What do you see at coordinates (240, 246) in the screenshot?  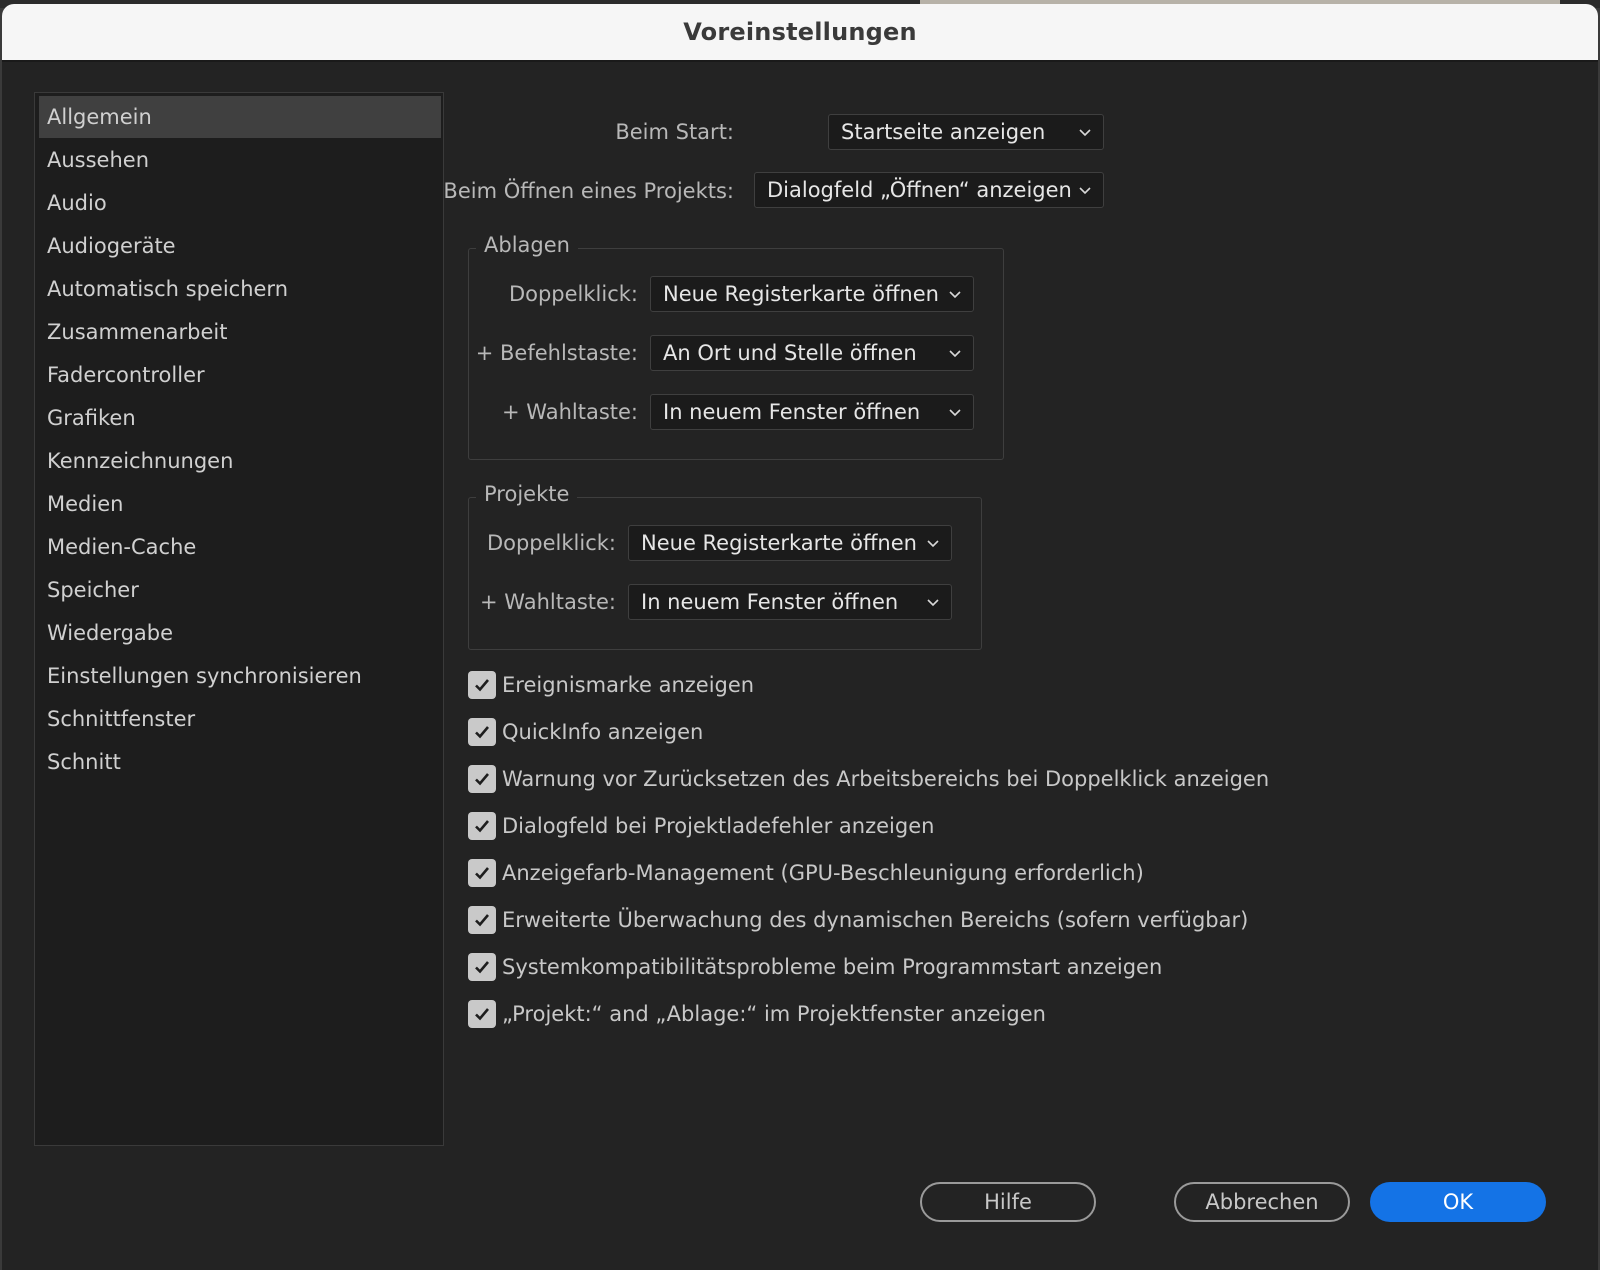 I see `sidebar-item-audiogeraete: Audiogeräte` at bounding box center [240, 246].